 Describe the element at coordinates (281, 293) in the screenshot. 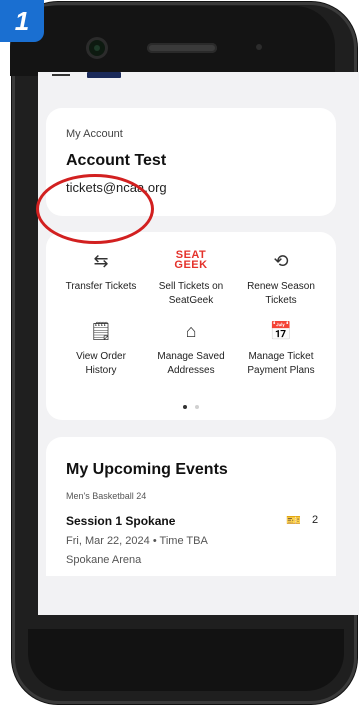

I see `action-label: Renew Season Tickets` at that location.